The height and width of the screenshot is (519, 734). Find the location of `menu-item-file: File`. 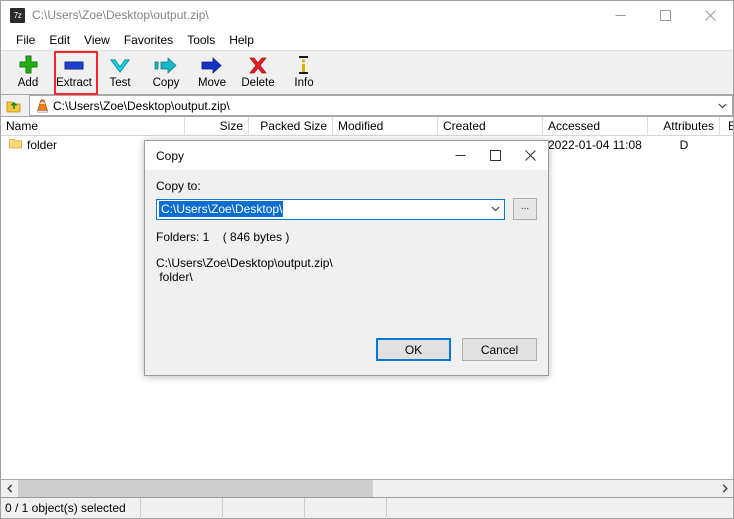

menu-item-file: File is located at coordinates (25, 40).